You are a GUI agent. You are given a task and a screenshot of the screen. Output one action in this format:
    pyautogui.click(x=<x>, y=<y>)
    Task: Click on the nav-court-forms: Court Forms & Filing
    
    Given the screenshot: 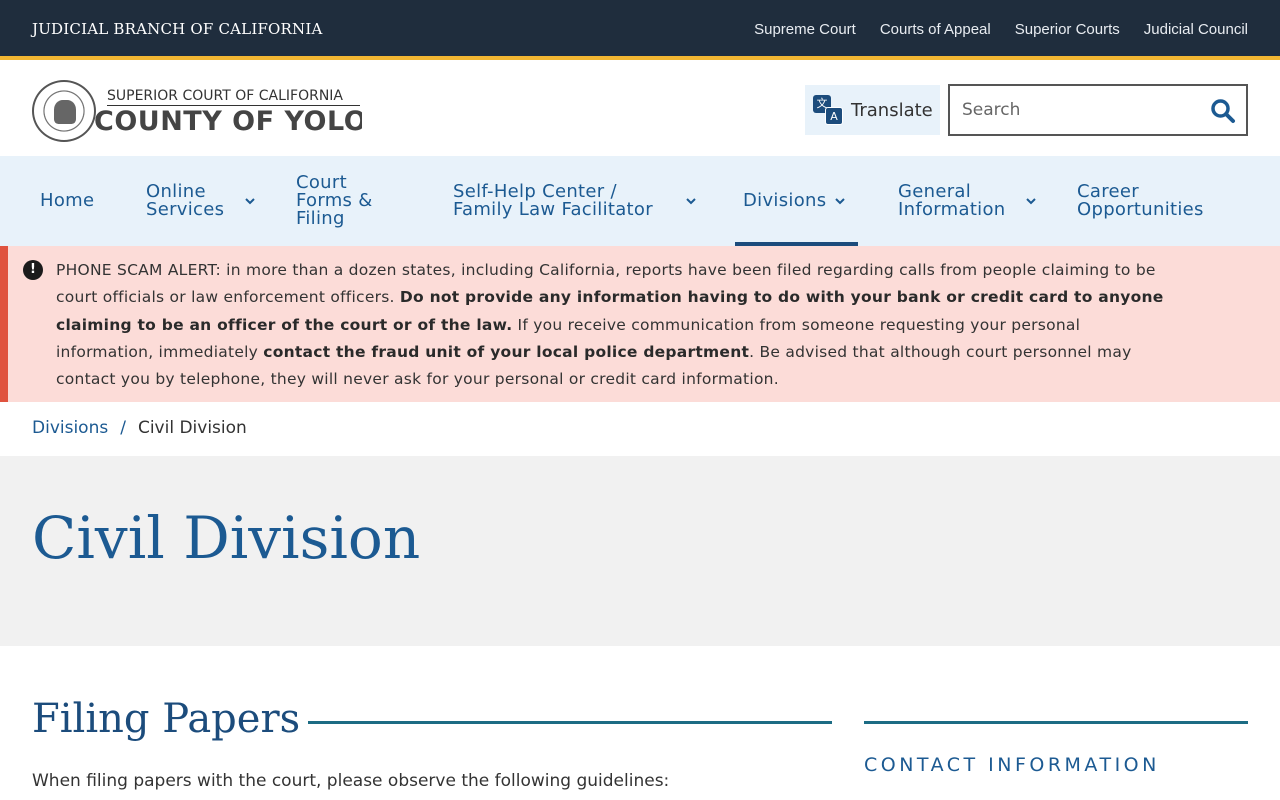 What is the action you would take?
    pyautogui.click(x=346, y=201)
    